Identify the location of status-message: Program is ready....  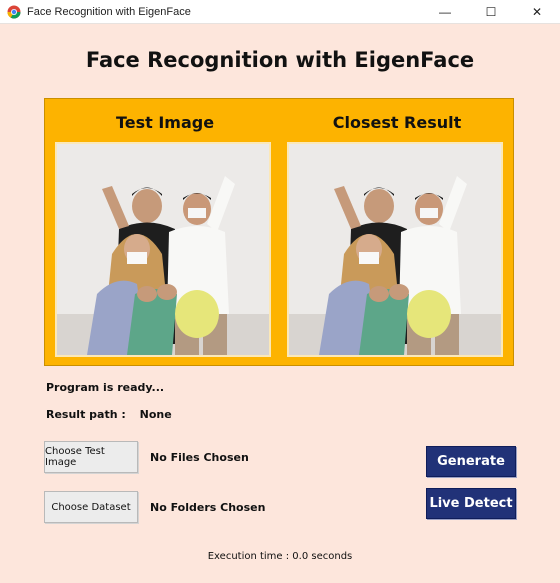
(105, 387).